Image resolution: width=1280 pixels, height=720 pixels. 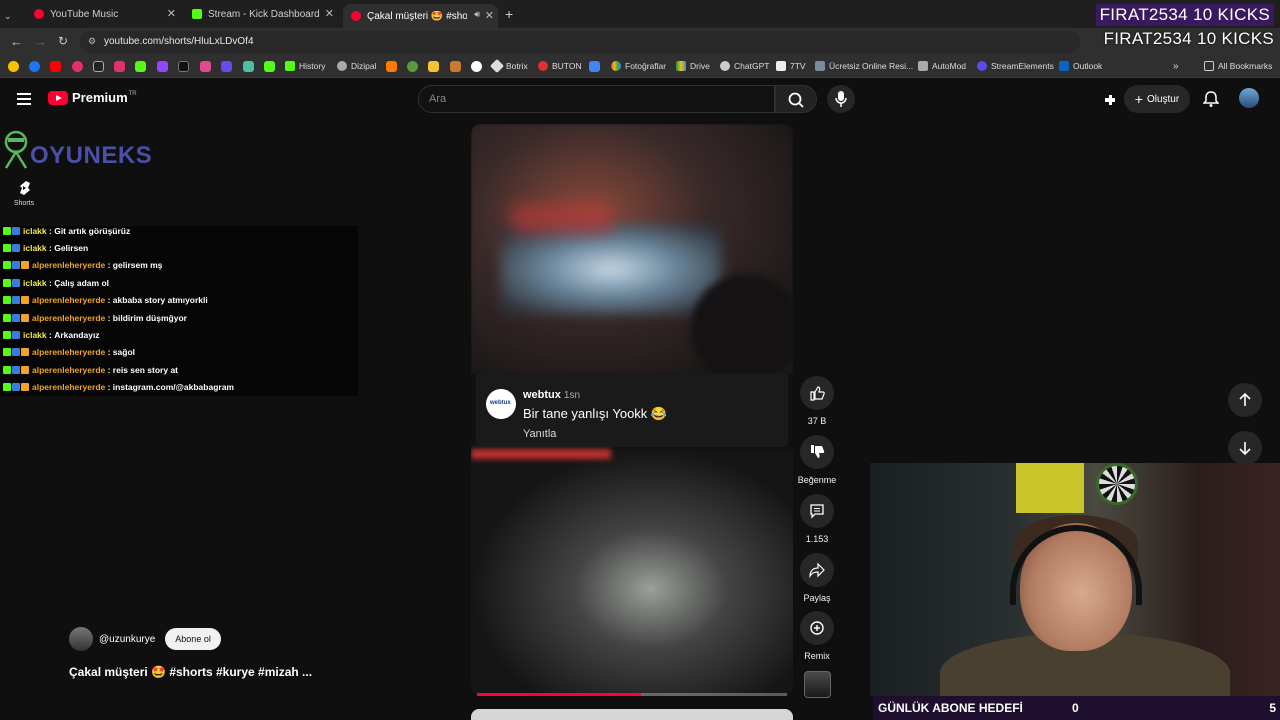 What do you see at coordinates (817, 460) in the screenshot?
I see `dislike-button: Beğenme` at bounding box center [817, 460].